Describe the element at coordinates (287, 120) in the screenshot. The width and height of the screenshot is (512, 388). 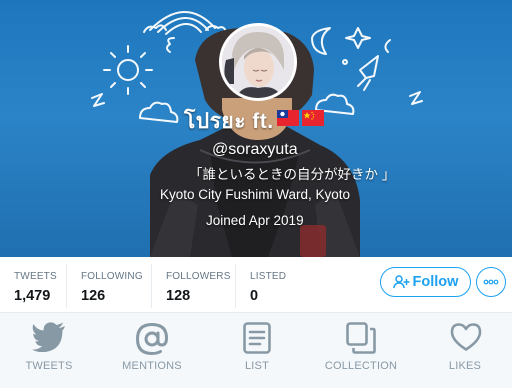
I see `taiwan-flag-icon` at that location.